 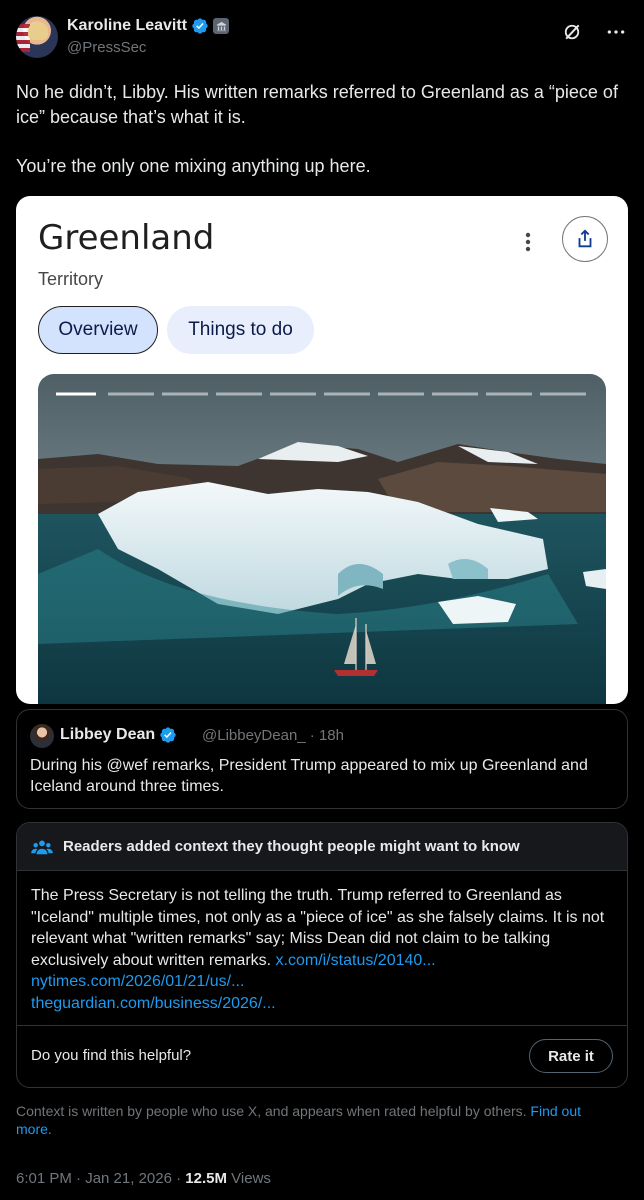 I want to click on avatar, so click(x=37, y=37).